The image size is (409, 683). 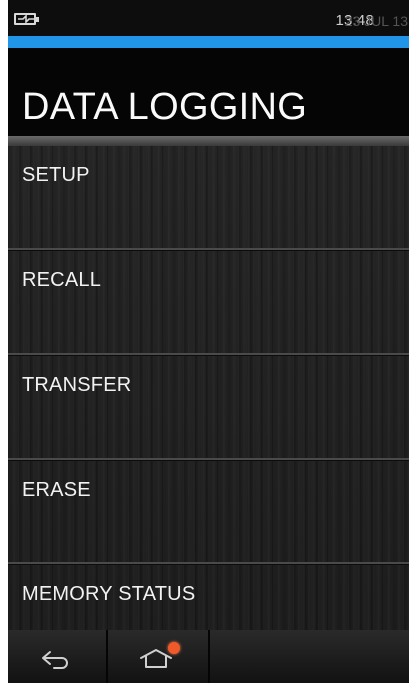 I want to click on menu-item-label: MEMORY STATUS, so click(x=109, y=594).